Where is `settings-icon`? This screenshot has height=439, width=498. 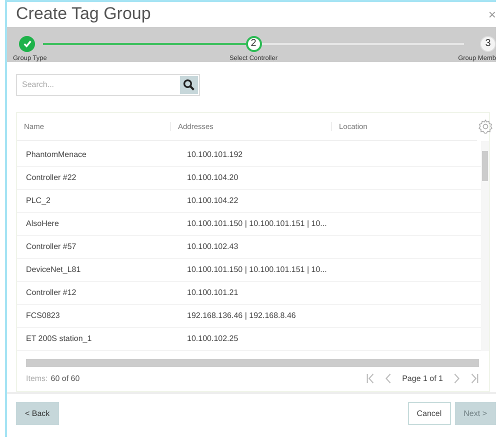
settings-icon is located at coordinates (485, 126).